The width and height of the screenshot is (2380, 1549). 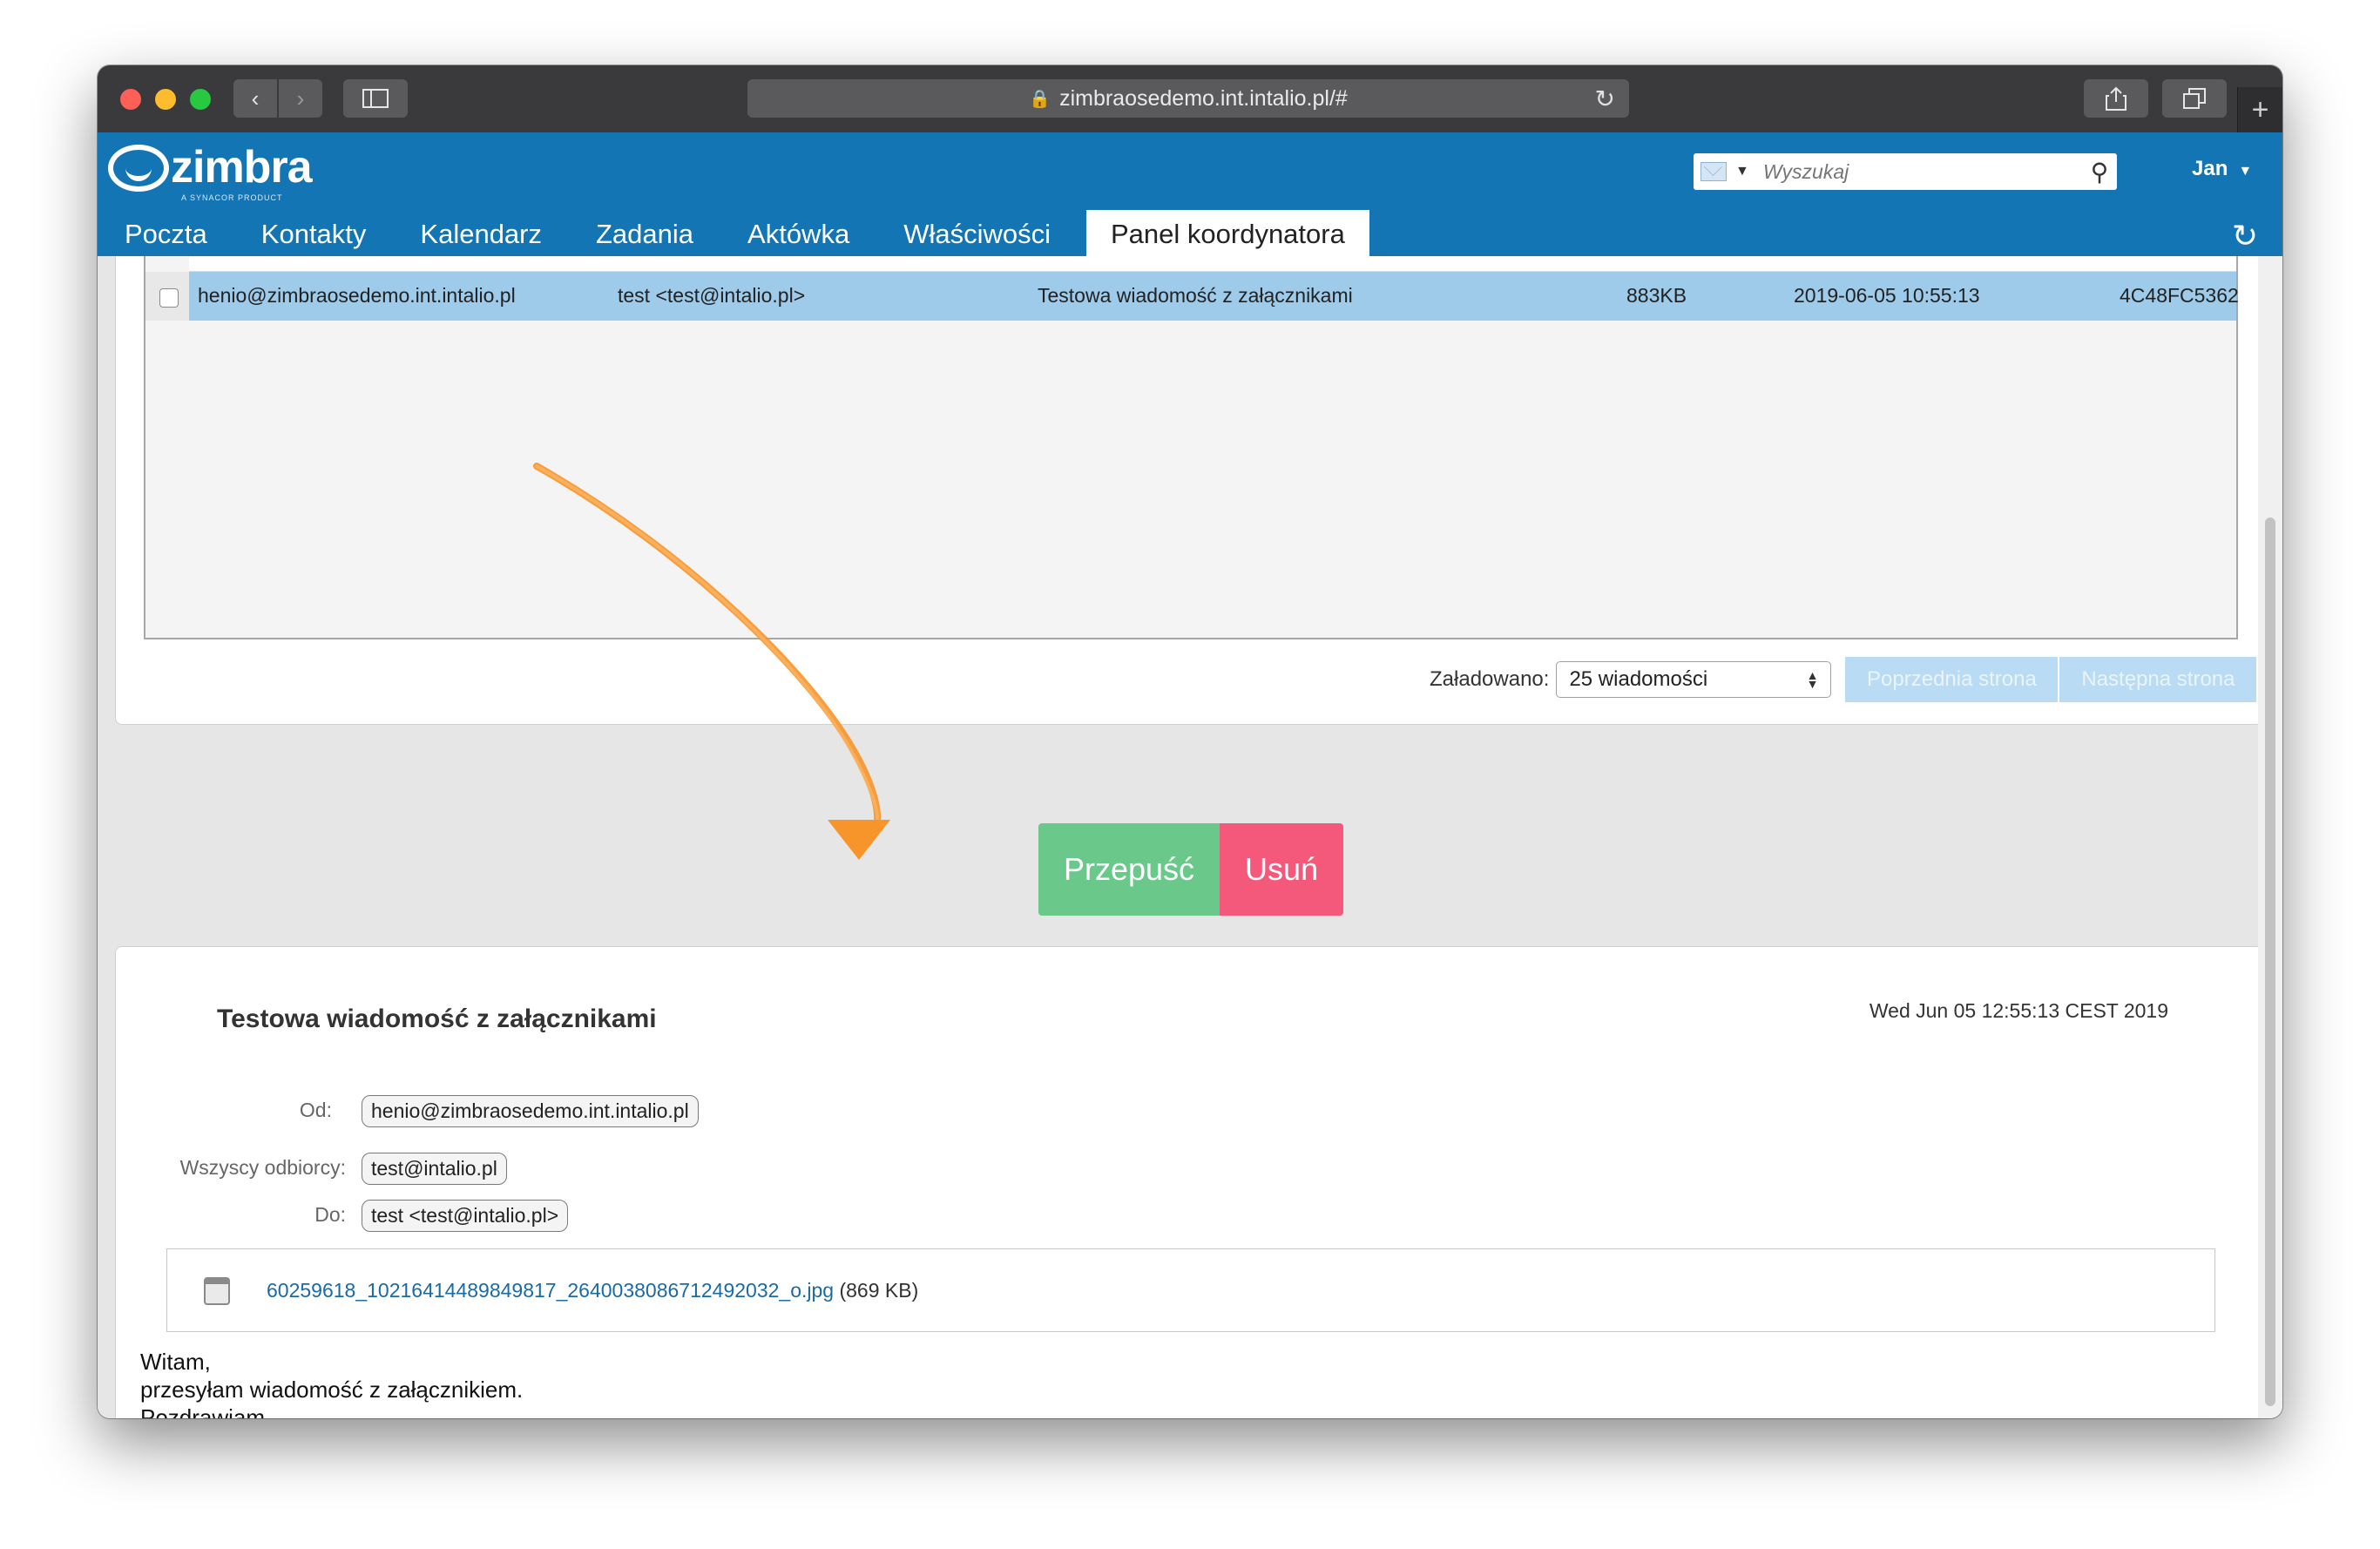 I want to click on attachment-size: (869 KB), so click(x=879, y=1290).